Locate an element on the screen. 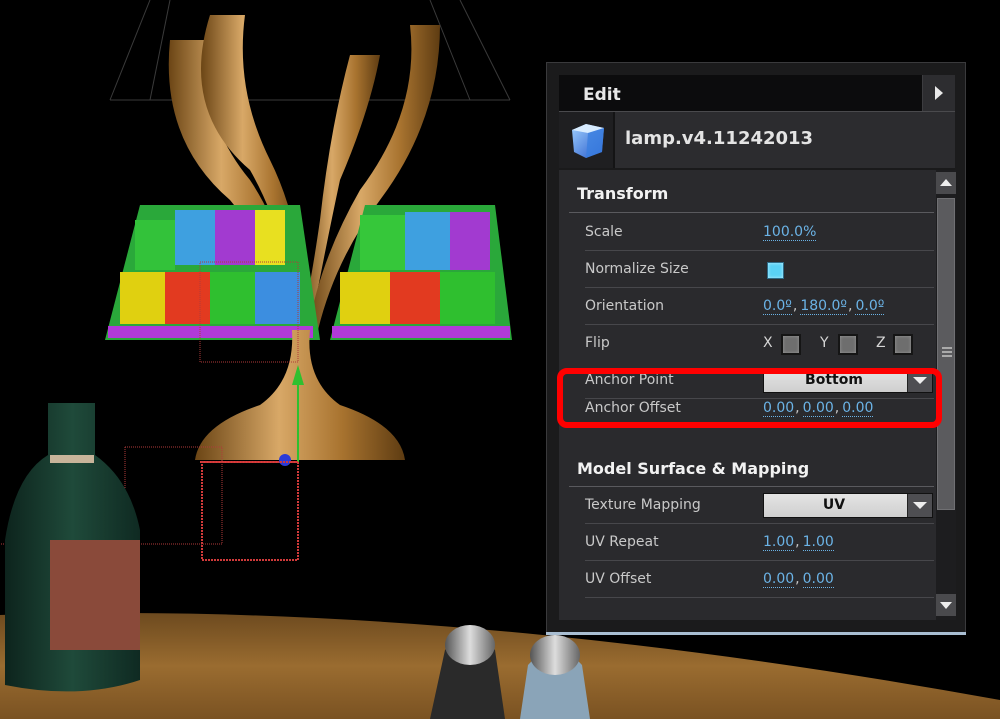 This screenshot has width=1000, height=719. orientation-value: 0.0º, 180.0º, 0.0º is located at coordinates (824, 306).